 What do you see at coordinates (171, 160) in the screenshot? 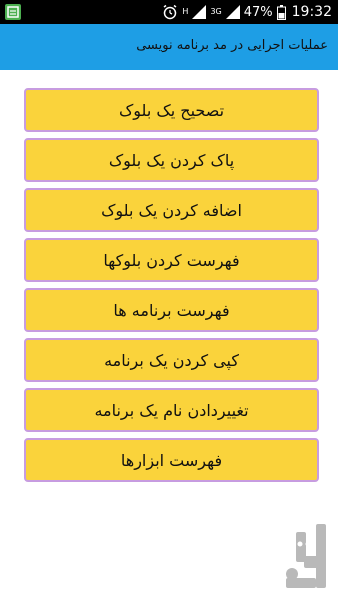
I see `menu-item-delete-block: پاک کردن یک بلوک` at bounding box center [171, 160].